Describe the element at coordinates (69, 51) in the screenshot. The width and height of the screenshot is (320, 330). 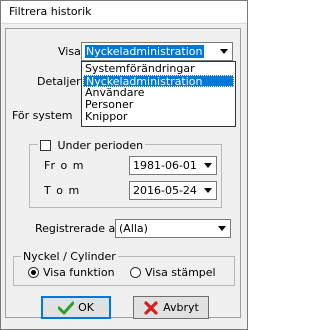
I see `visa-label: Visa` at that location.